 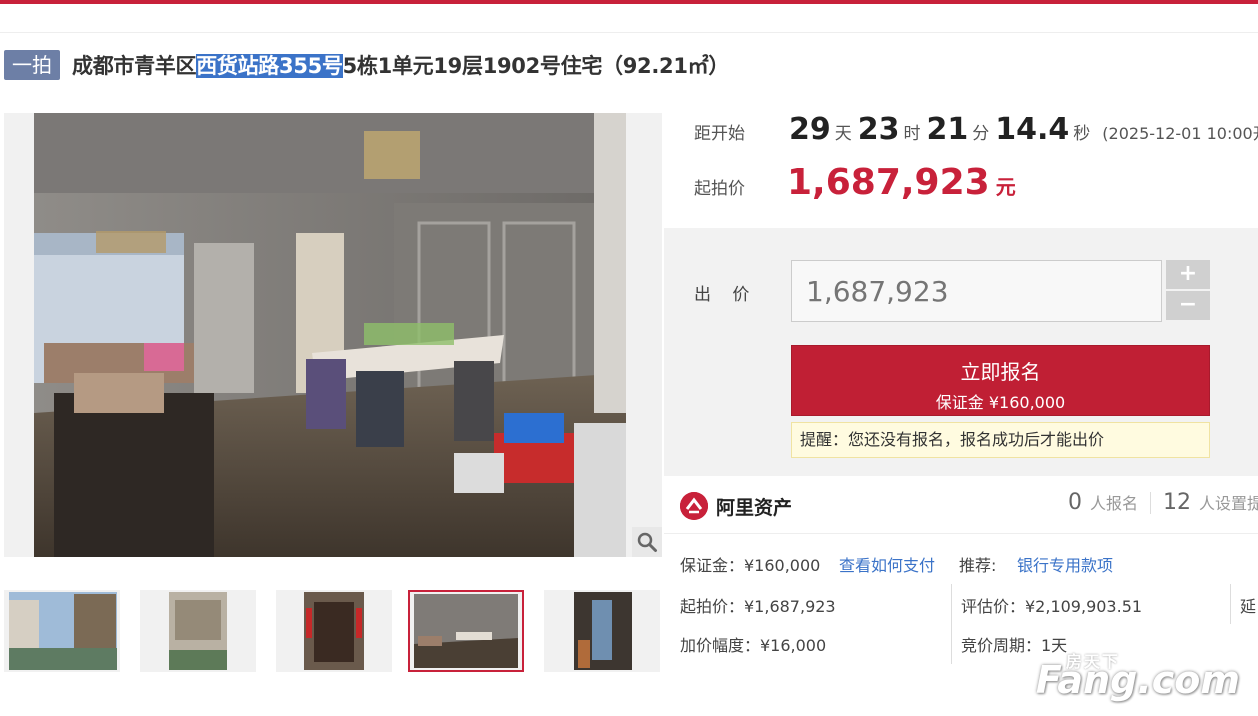 I want to click on countdown-minutes: 21, so click(x=947, y=129).